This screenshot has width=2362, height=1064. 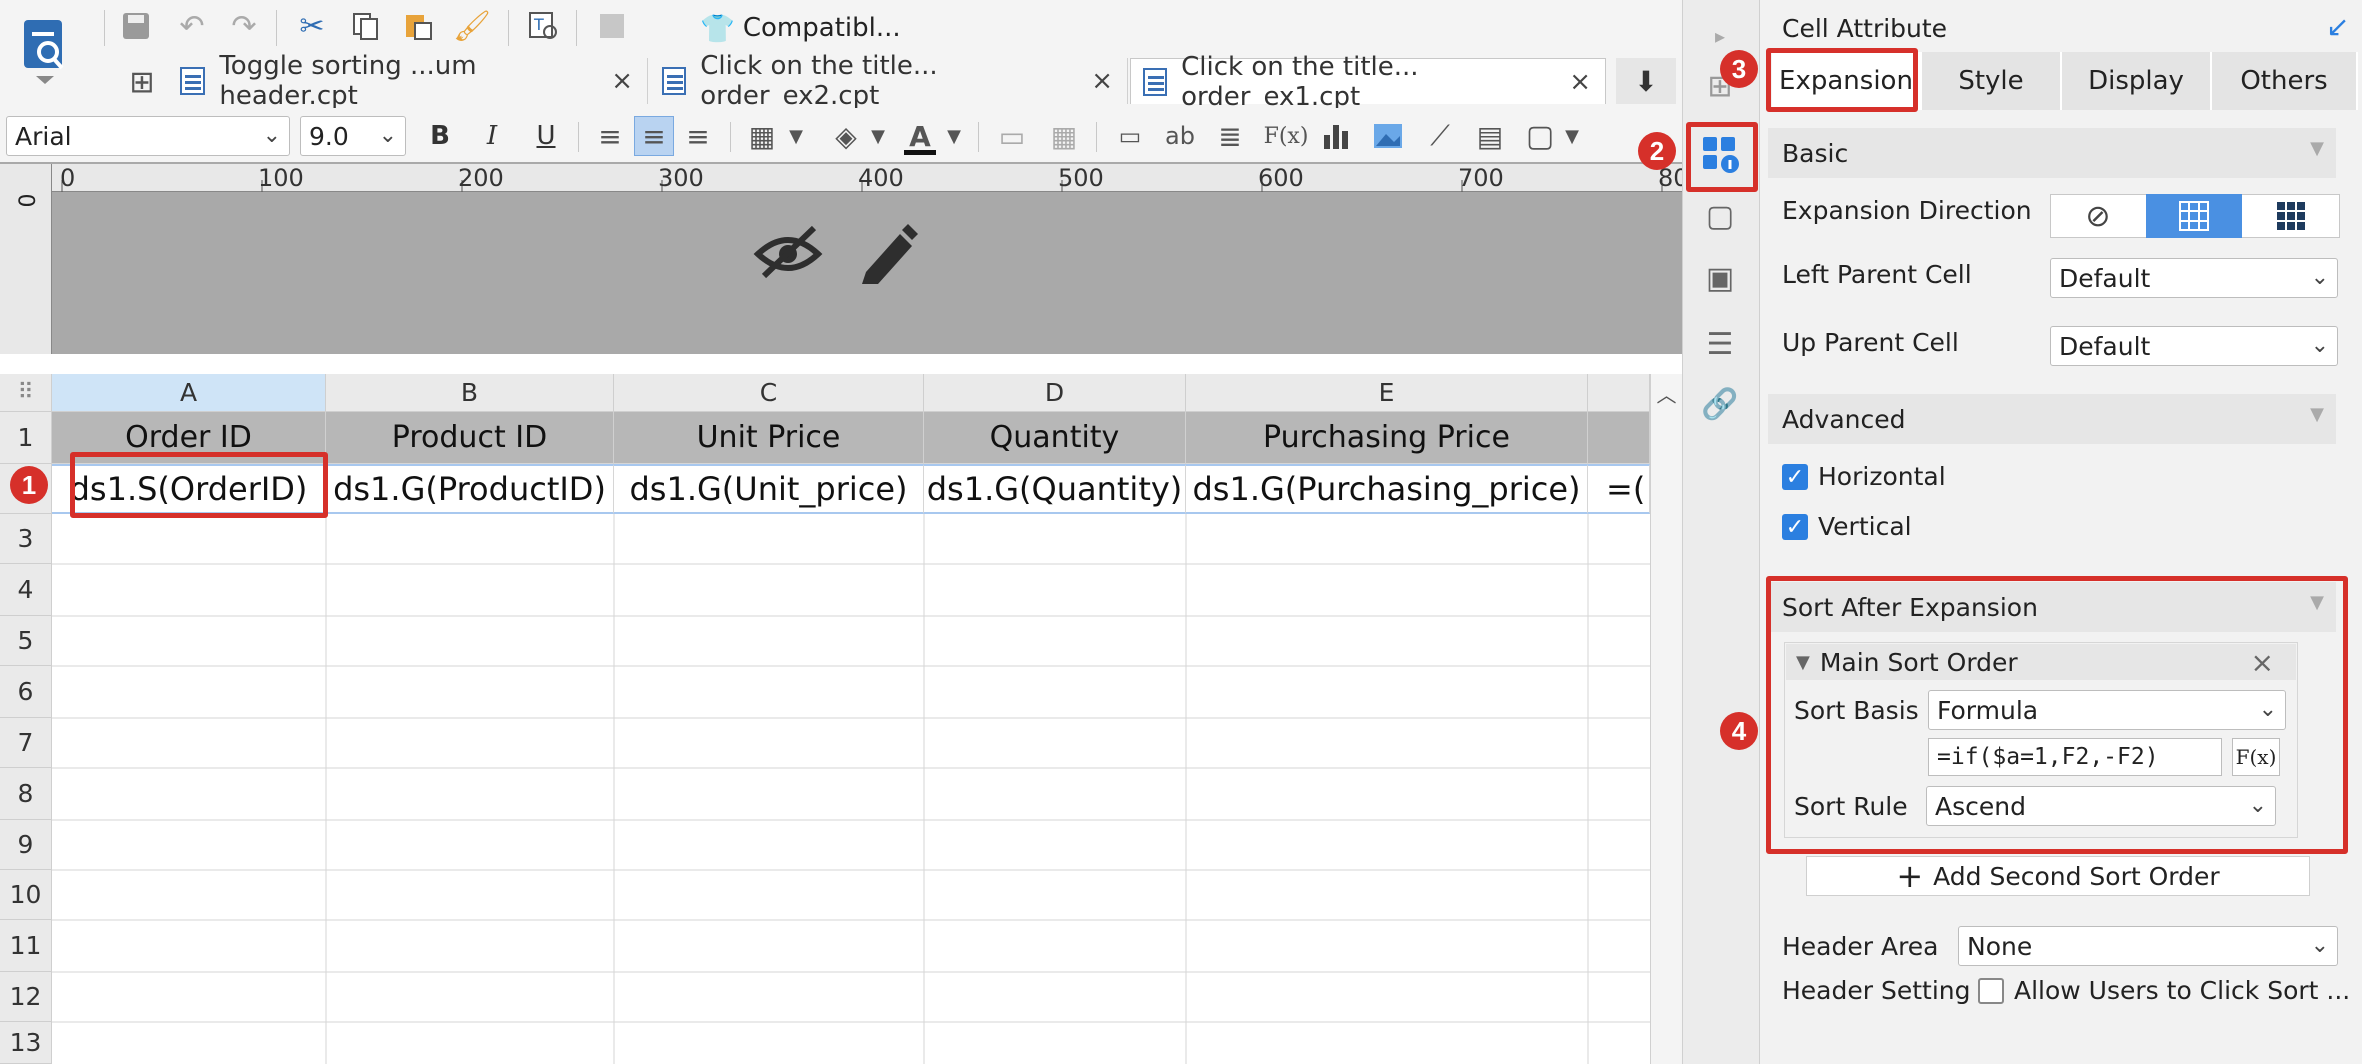 What do you see at coordinates (2337, 26) in the screenshot?
I see `pin-arrow-icon: ↙` at bounding box center [2337, 26].